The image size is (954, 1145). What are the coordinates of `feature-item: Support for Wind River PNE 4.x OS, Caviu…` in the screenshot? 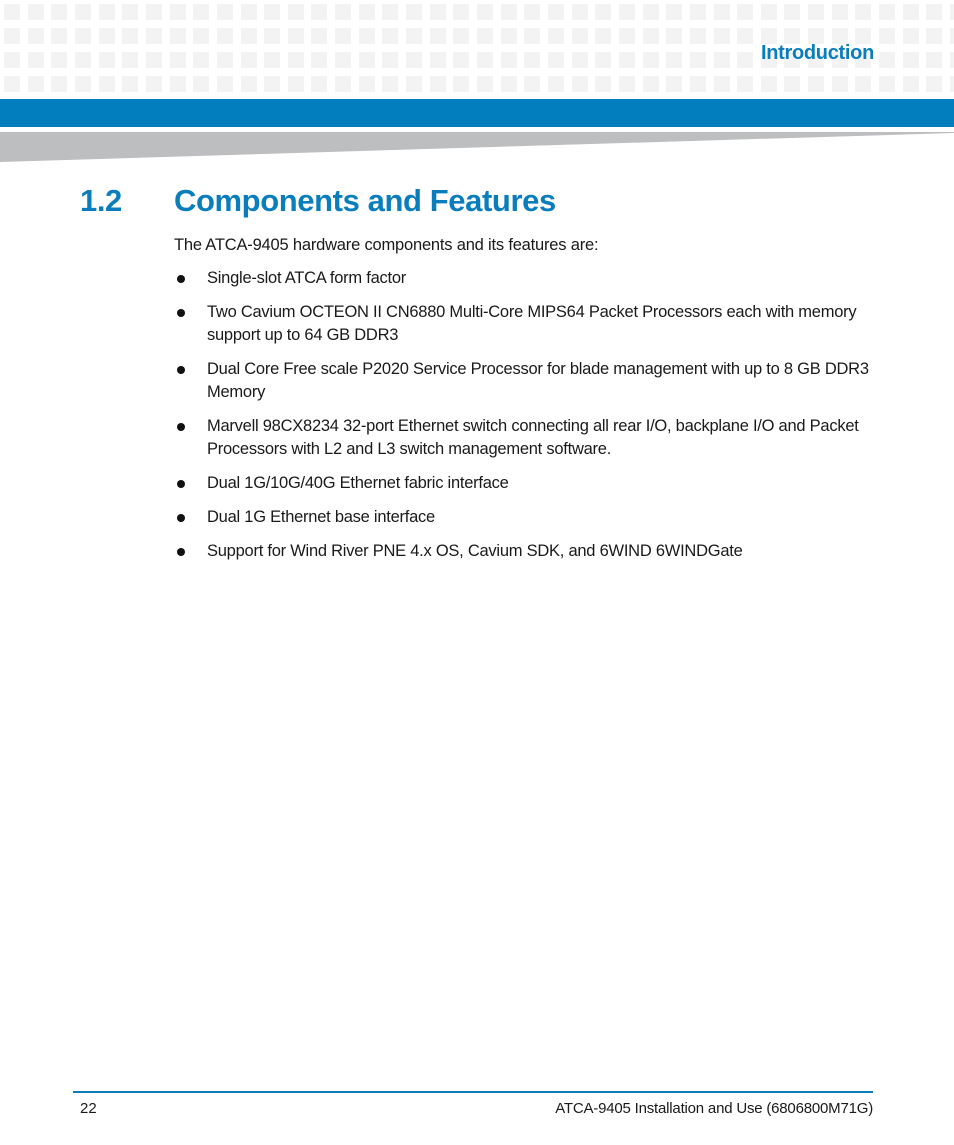 It's located at (529, 551).